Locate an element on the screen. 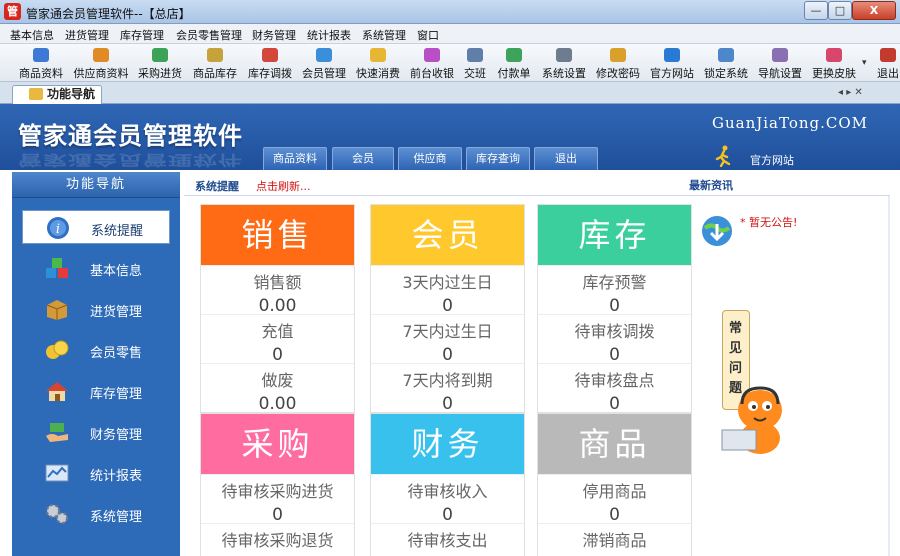 This screenshot has width=900, height=556. card-finance: 财务 待审核收入0 待审核支出0 is located at coordinates (447, 484).